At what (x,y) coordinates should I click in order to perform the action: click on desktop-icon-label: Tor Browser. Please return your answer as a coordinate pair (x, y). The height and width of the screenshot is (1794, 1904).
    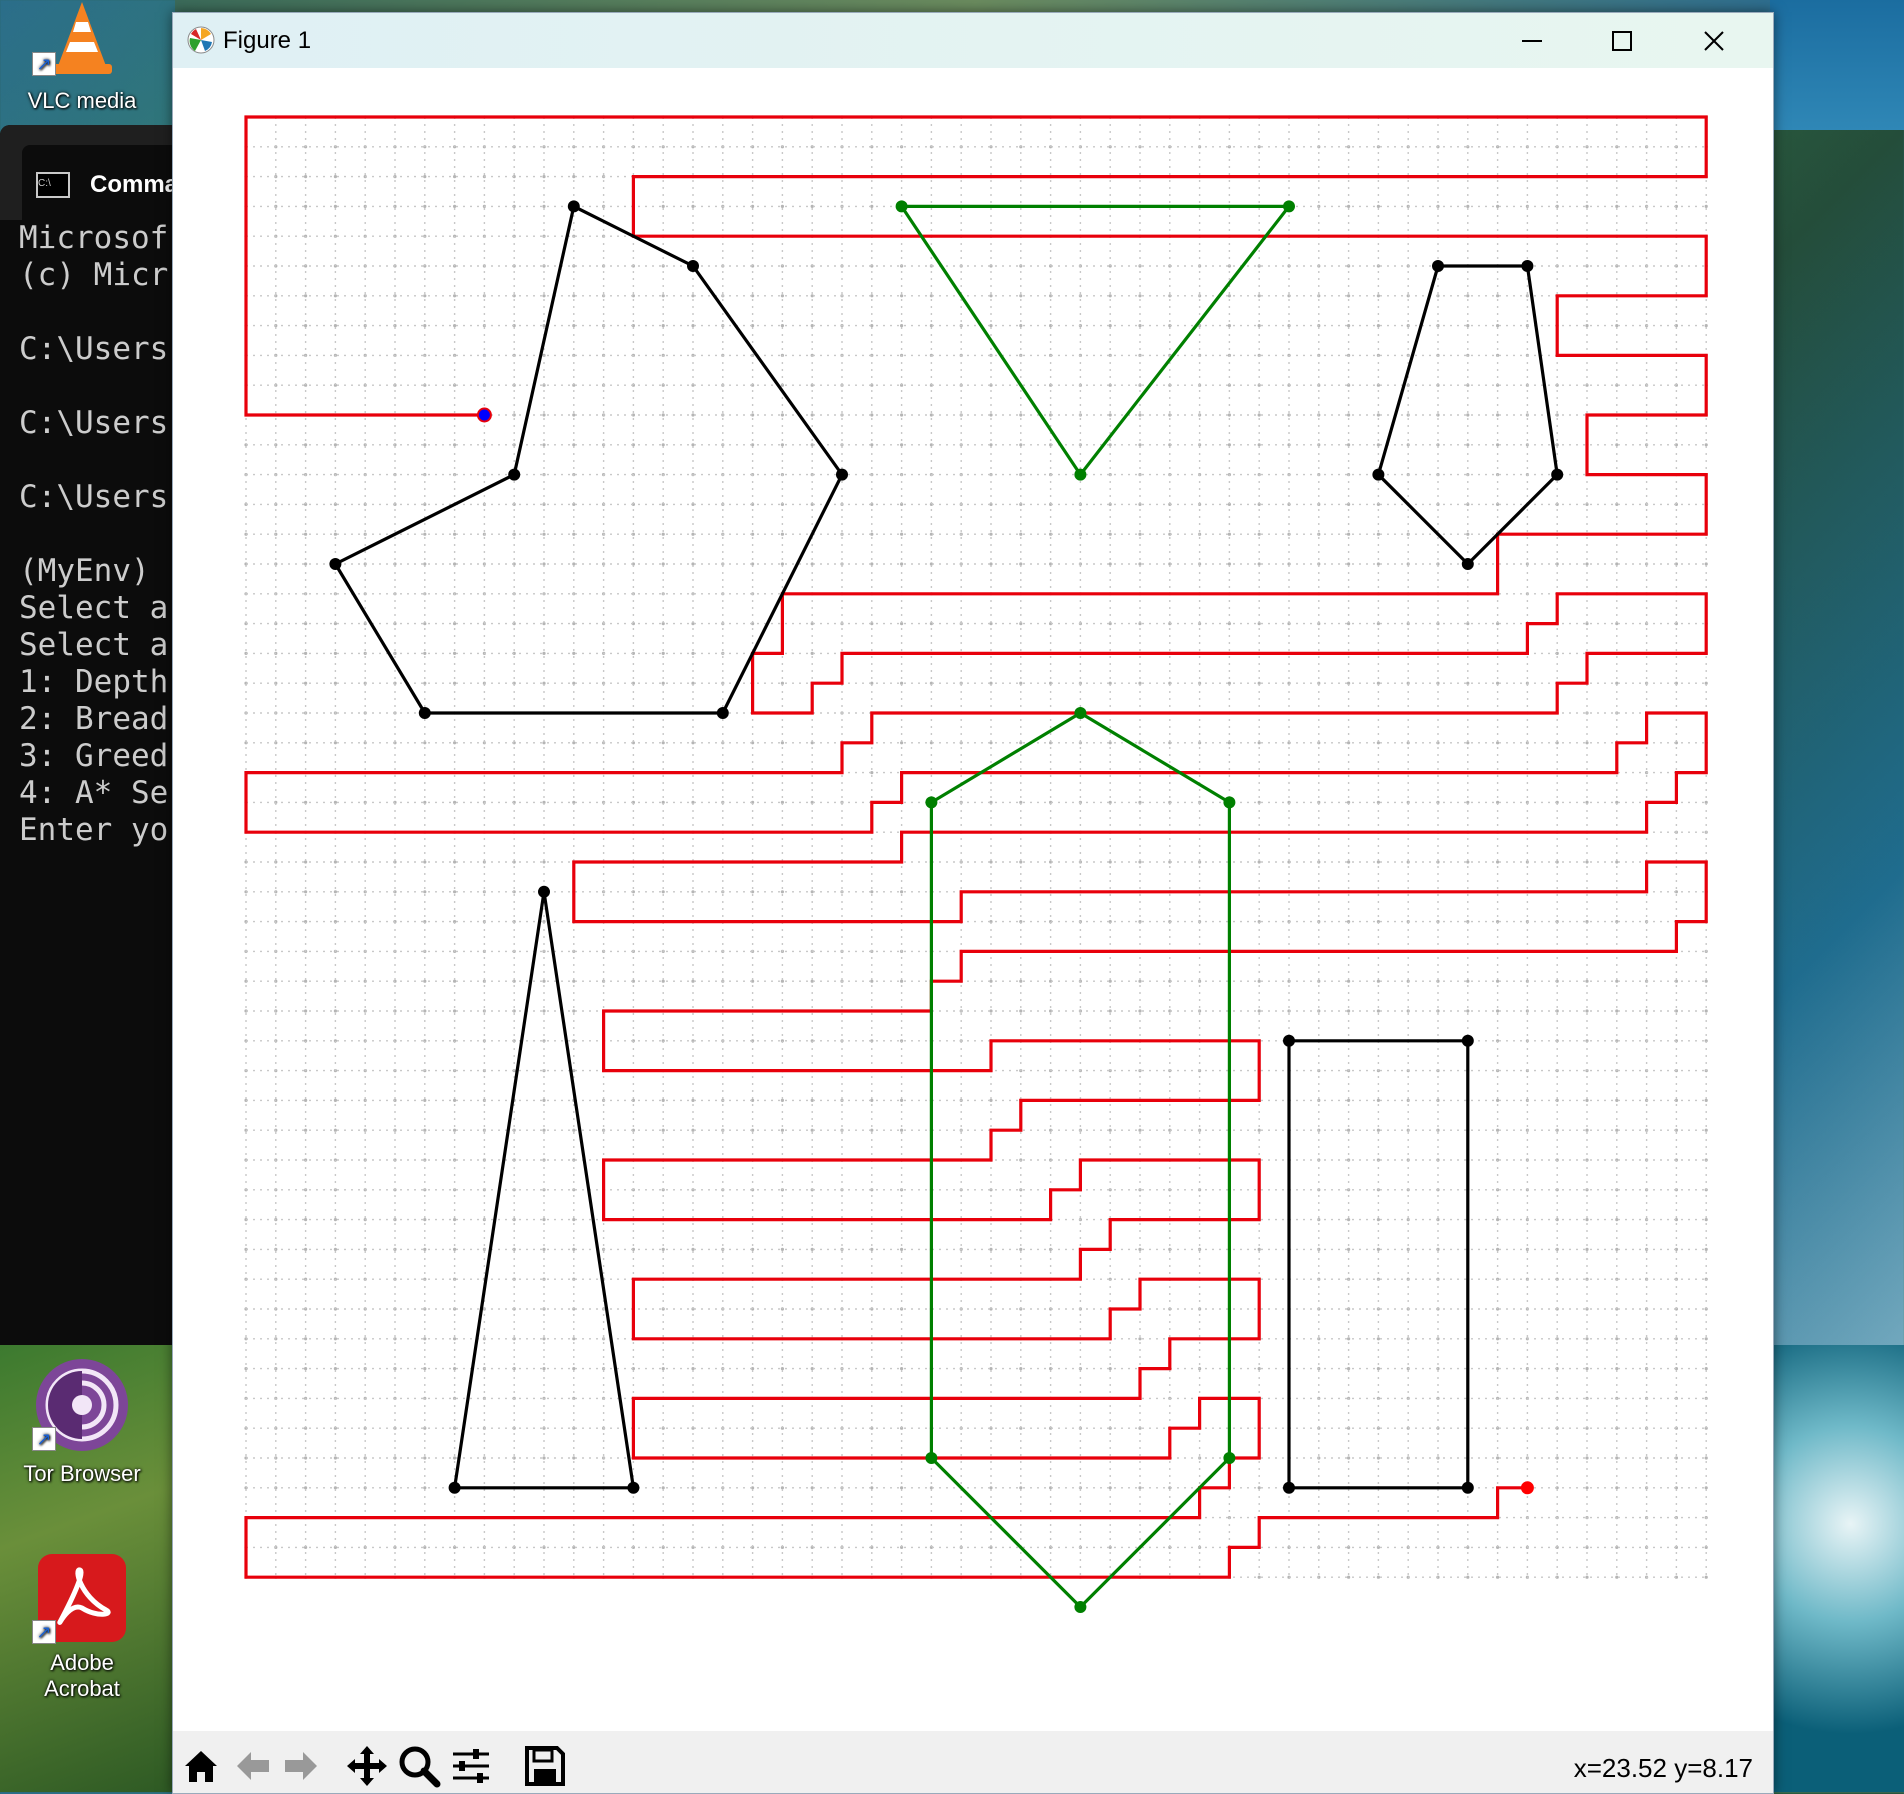
    Looking at the image, I should click on (82, 1473).